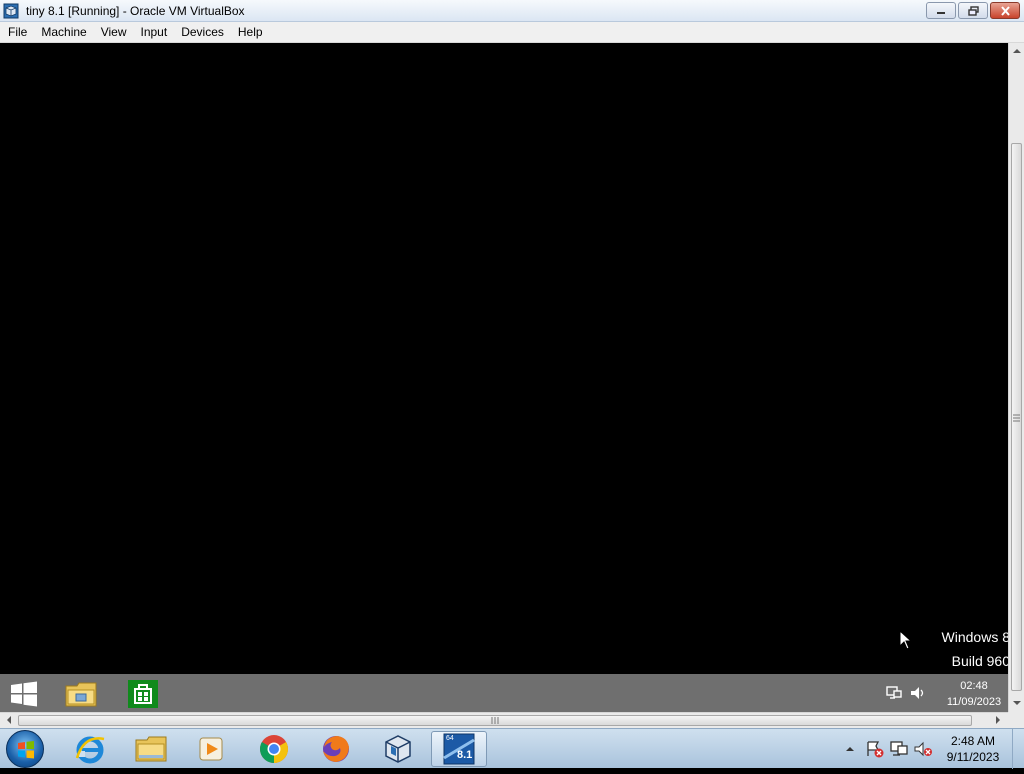 Image resolution: width=1024 pixels, height=774 pixels. I want to click on chrome-icon, so click(274, 749).